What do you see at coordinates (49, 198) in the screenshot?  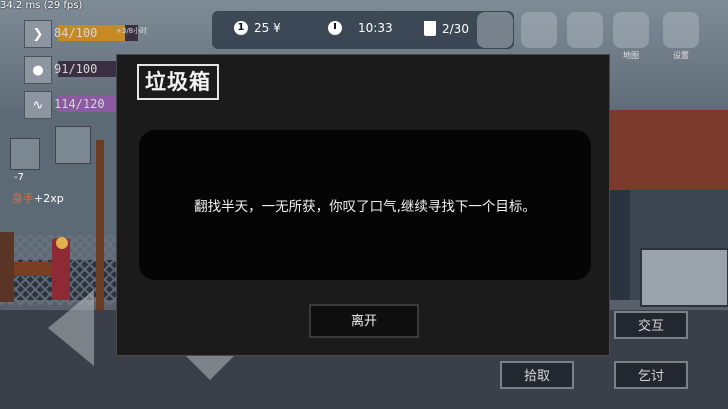 I see `xp-hint-amount: +2xp` at bounding box center [49, 198].